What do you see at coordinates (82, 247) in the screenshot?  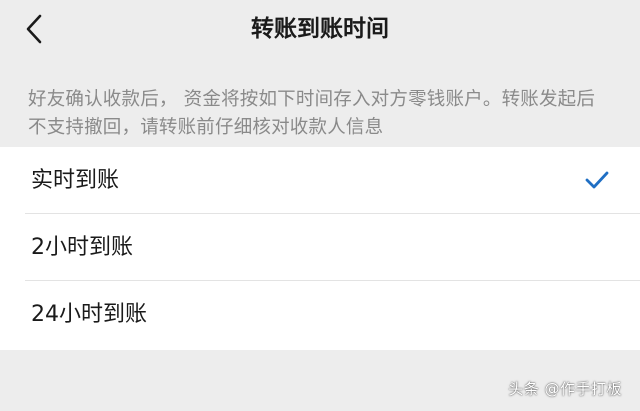 I see `option-label: 2小时到账` at bounding box center [82, 247].